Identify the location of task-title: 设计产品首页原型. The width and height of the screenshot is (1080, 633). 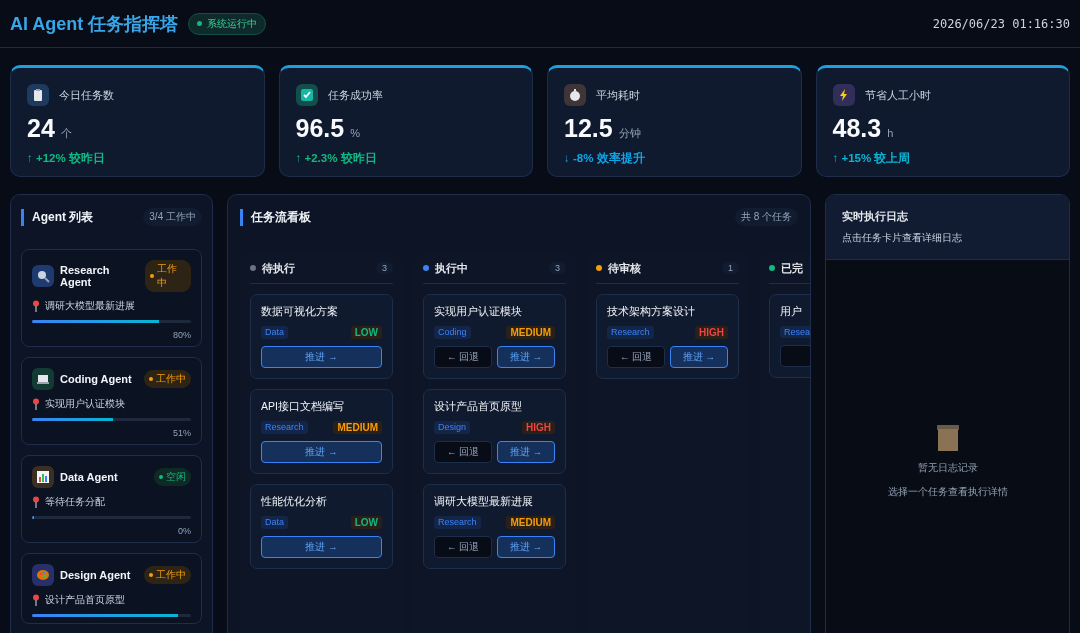
(478, 407).